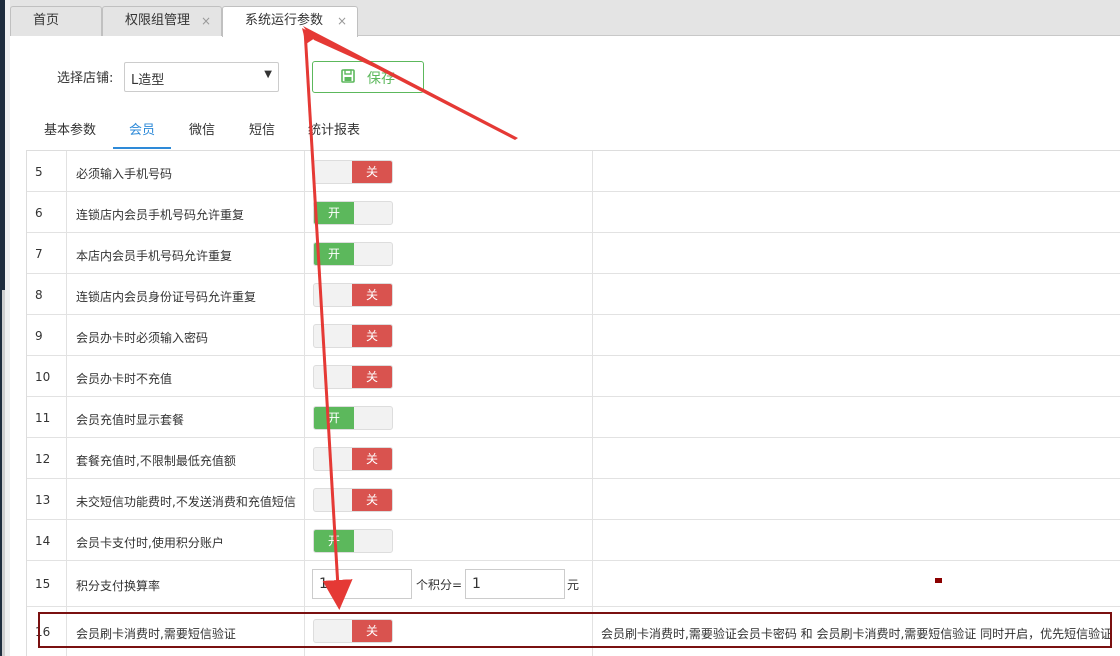  I want to click on table-row: 9 会员办卡时必须输入密码 关, so click(573, 335).